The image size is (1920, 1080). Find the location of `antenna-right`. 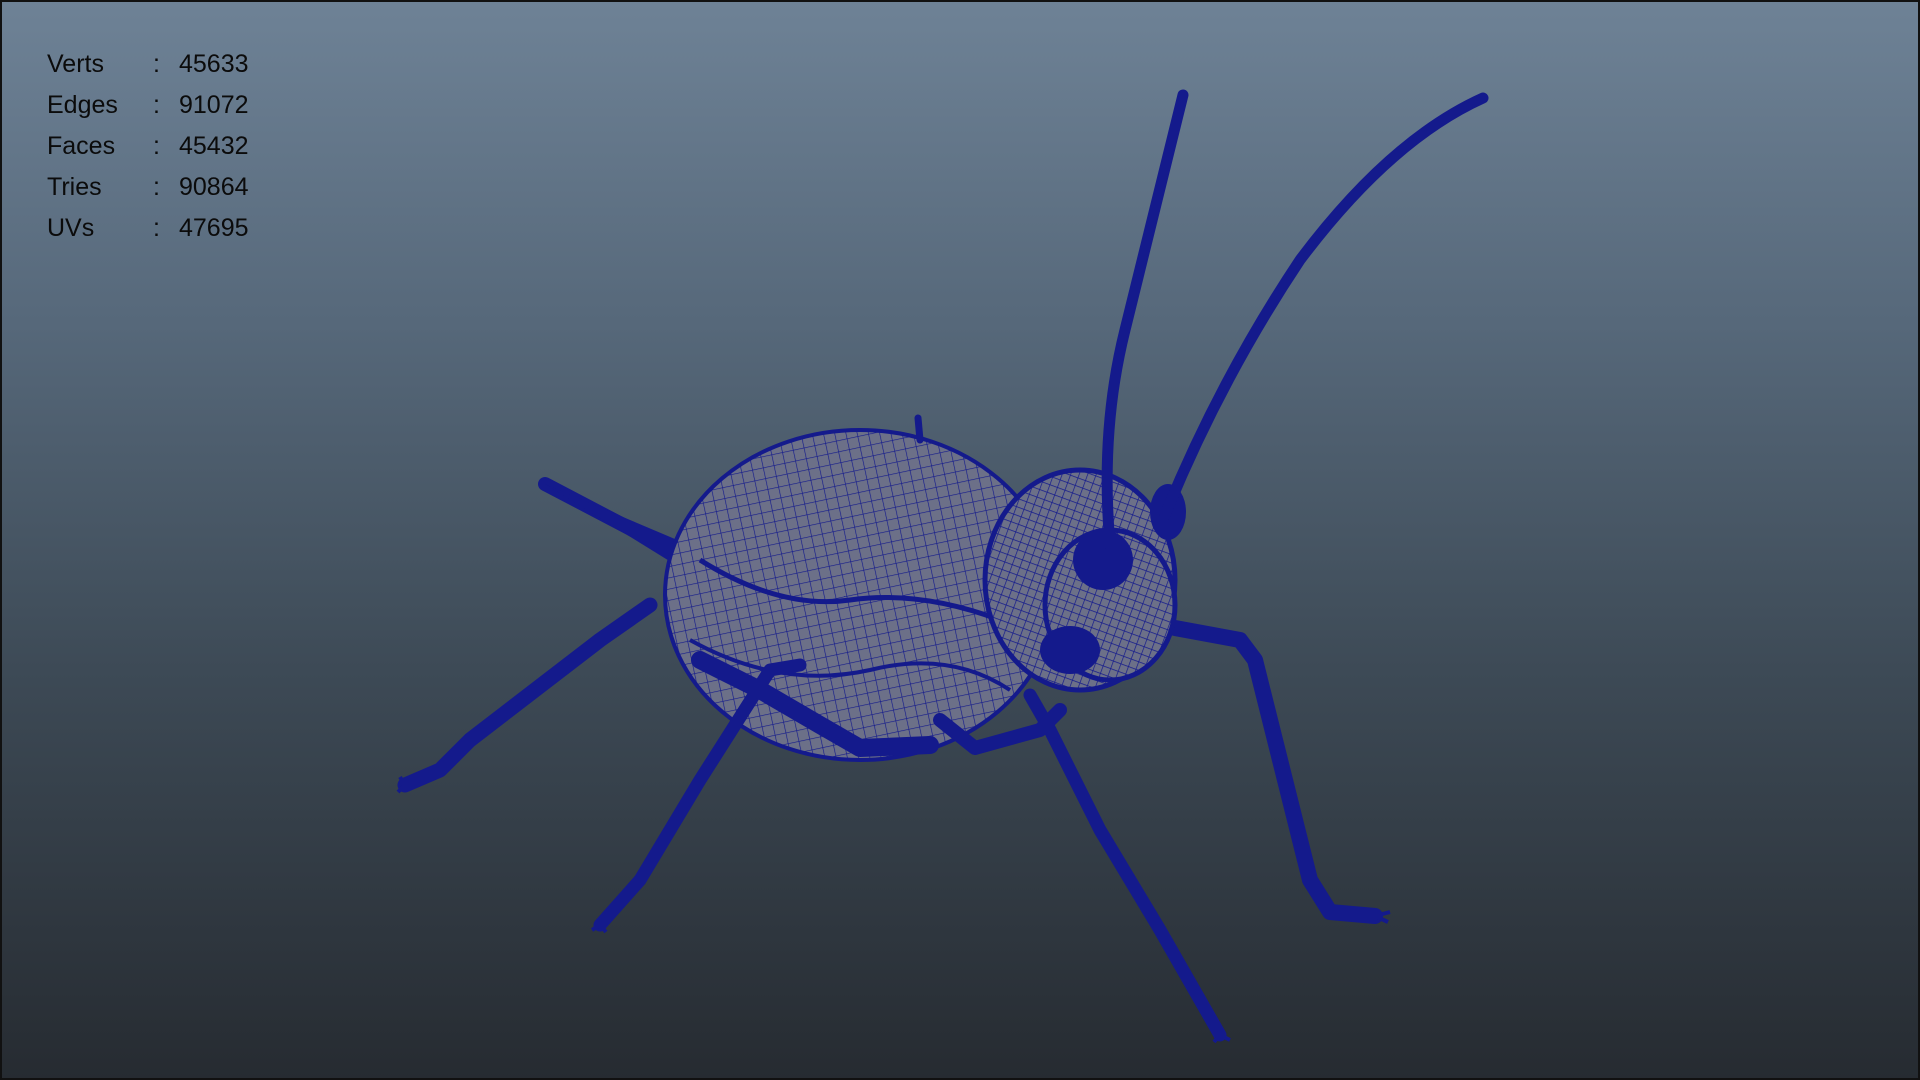

antenna-right is located at coordinates (1324, 306).